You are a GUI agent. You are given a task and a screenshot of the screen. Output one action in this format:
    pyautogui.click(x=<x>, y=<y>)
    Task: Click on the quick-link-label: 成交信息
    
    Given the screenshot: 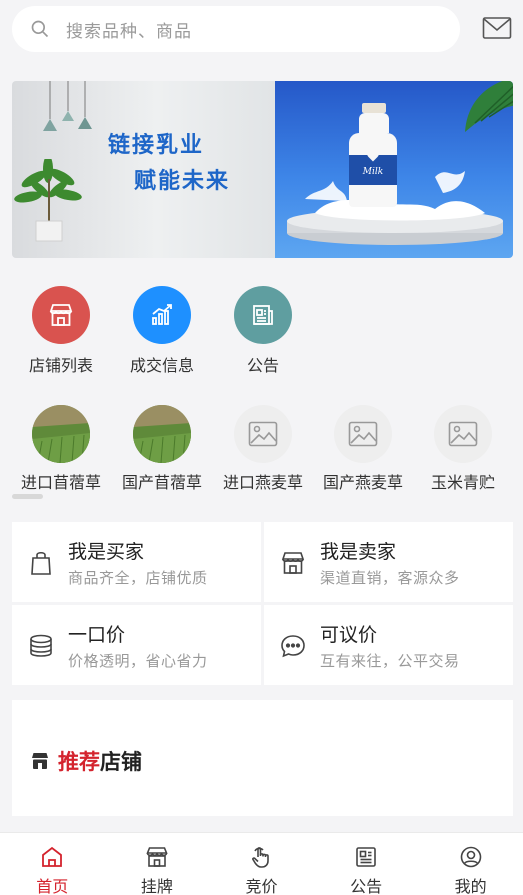 What is the action you would take?
    pyautogui.click(x=161, y=365)
    